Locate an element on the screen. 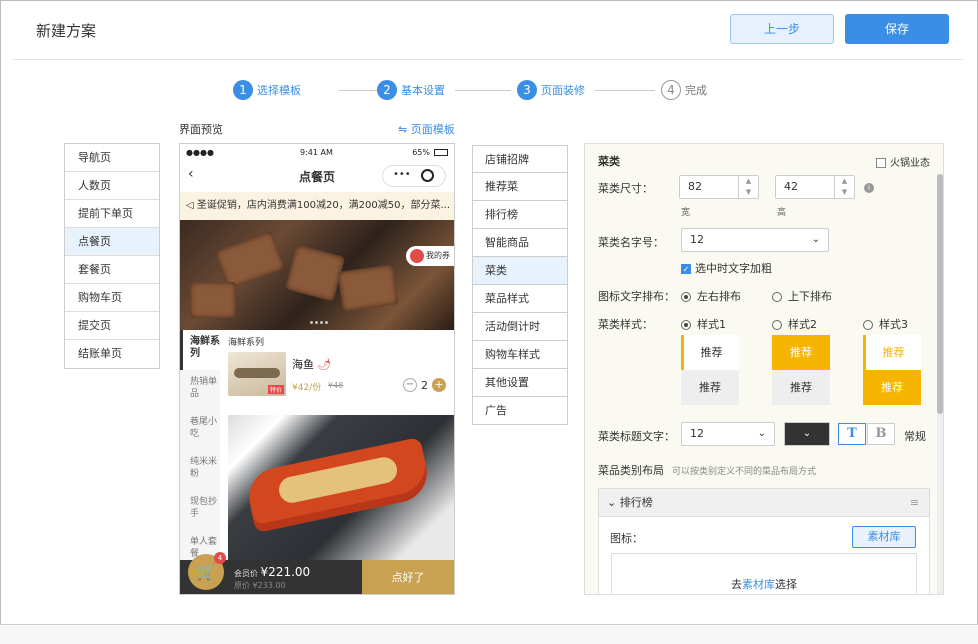 The image size is (978, 644). quantity-stepper: − 2 + is located at coordinates (424, 385).